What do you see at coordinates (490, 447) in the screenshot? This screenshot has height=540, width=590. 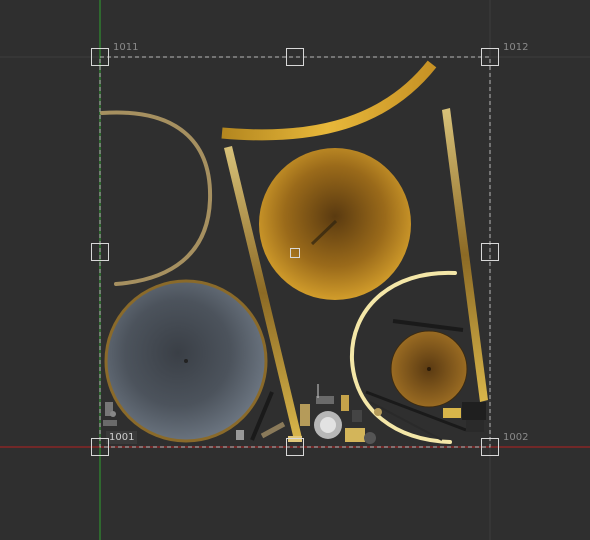 I see `handle-bottom-right` at bounding box center [490, 447].